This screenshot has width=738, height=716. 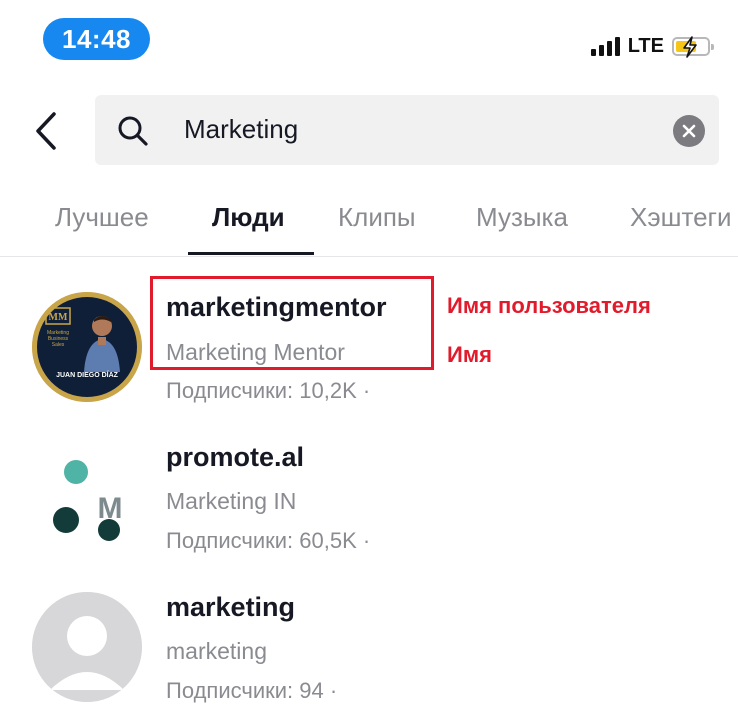 I want to click on tab-people: Люди, so click(x=248, y=217).